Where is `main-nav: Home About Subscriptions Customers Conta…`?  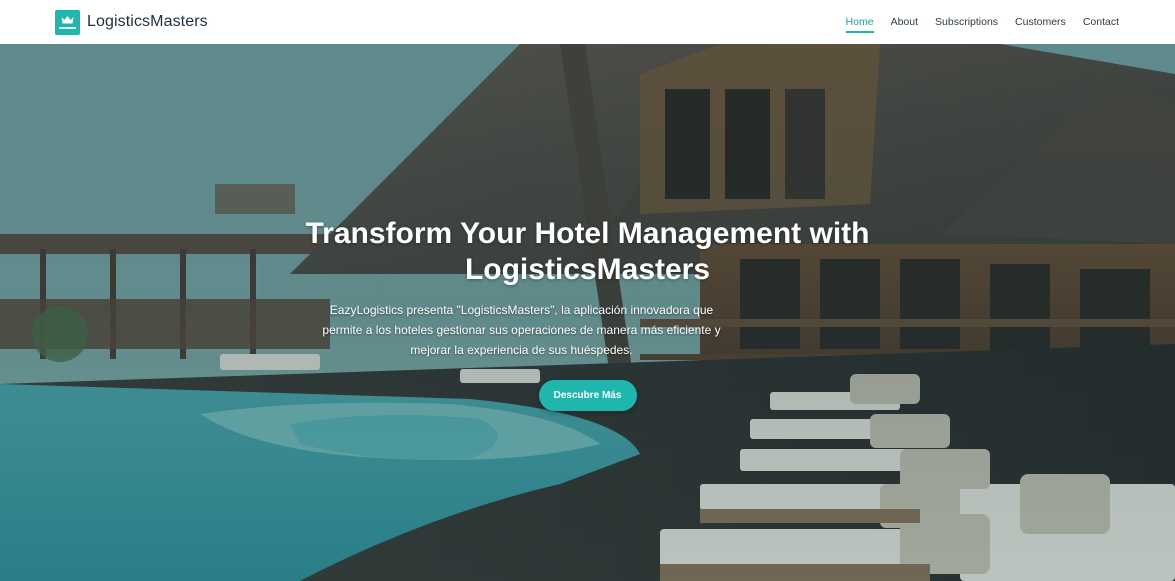 main-nav: Home About Subscriptions Customers Conta… is located at coordinates (982, 22).